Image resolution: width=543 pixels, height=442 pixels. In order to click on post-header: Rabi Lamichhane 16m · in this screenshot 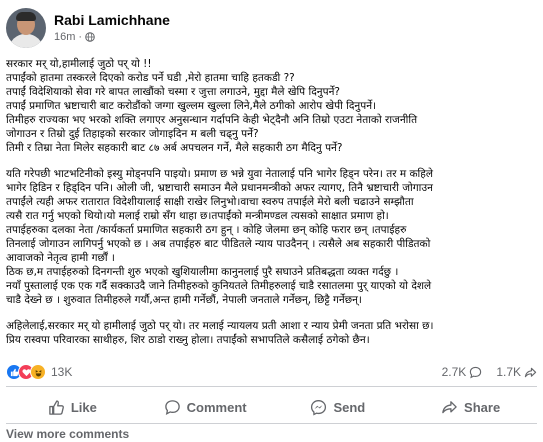, I will do `click(88, 28)`.